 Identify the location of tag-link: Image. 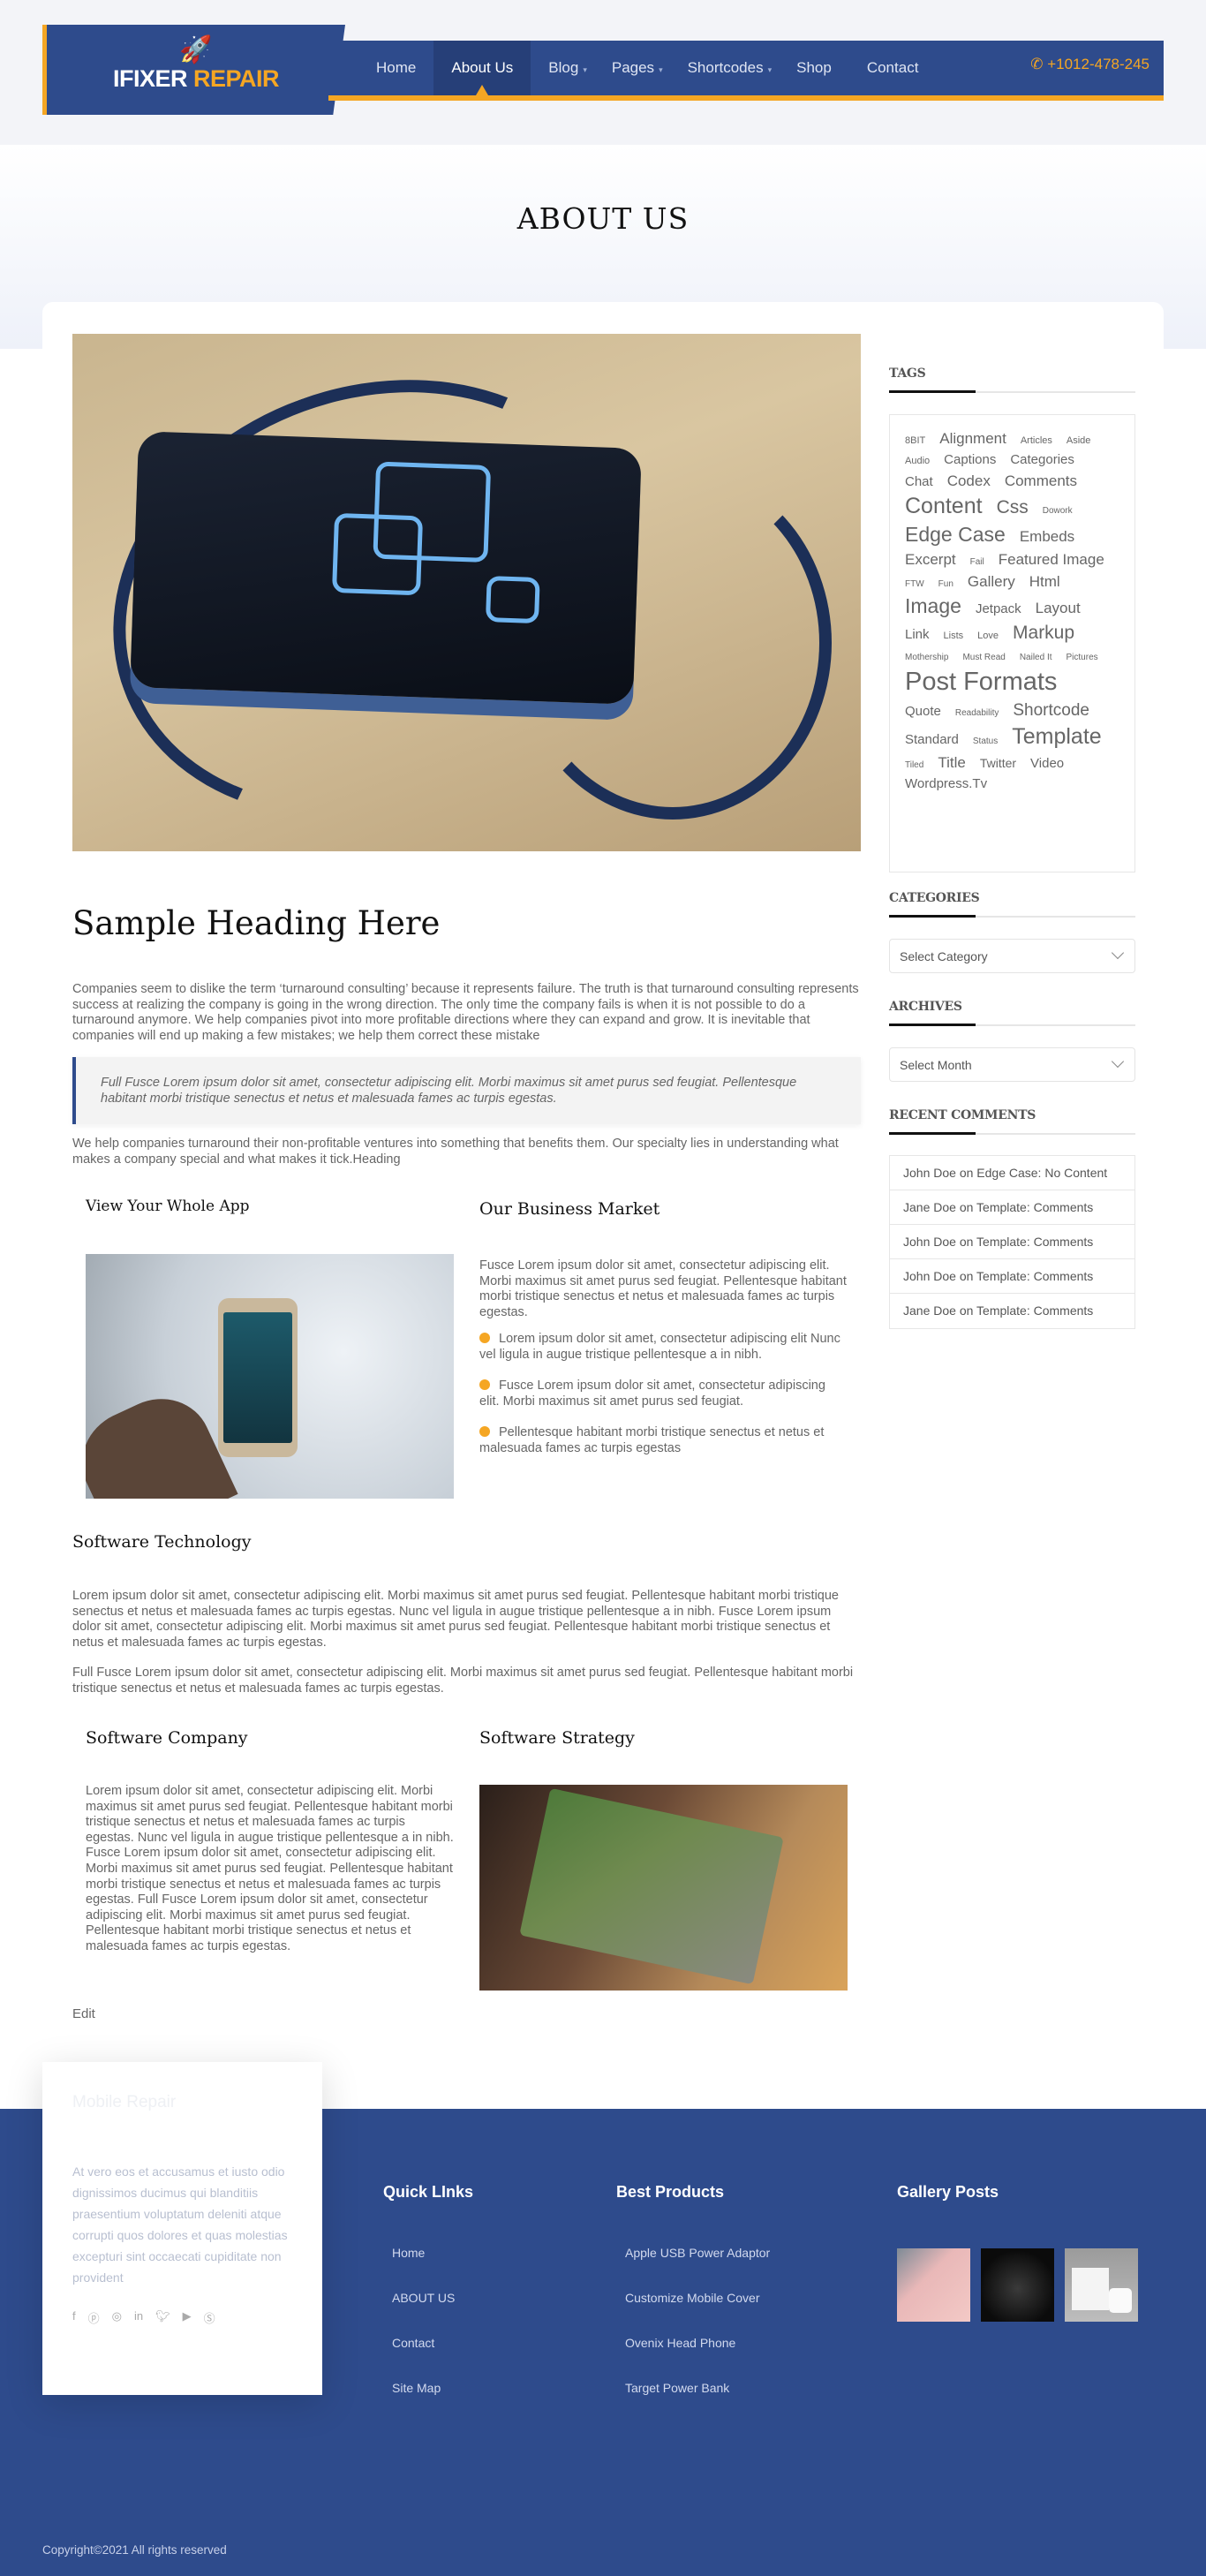
(933, 606).